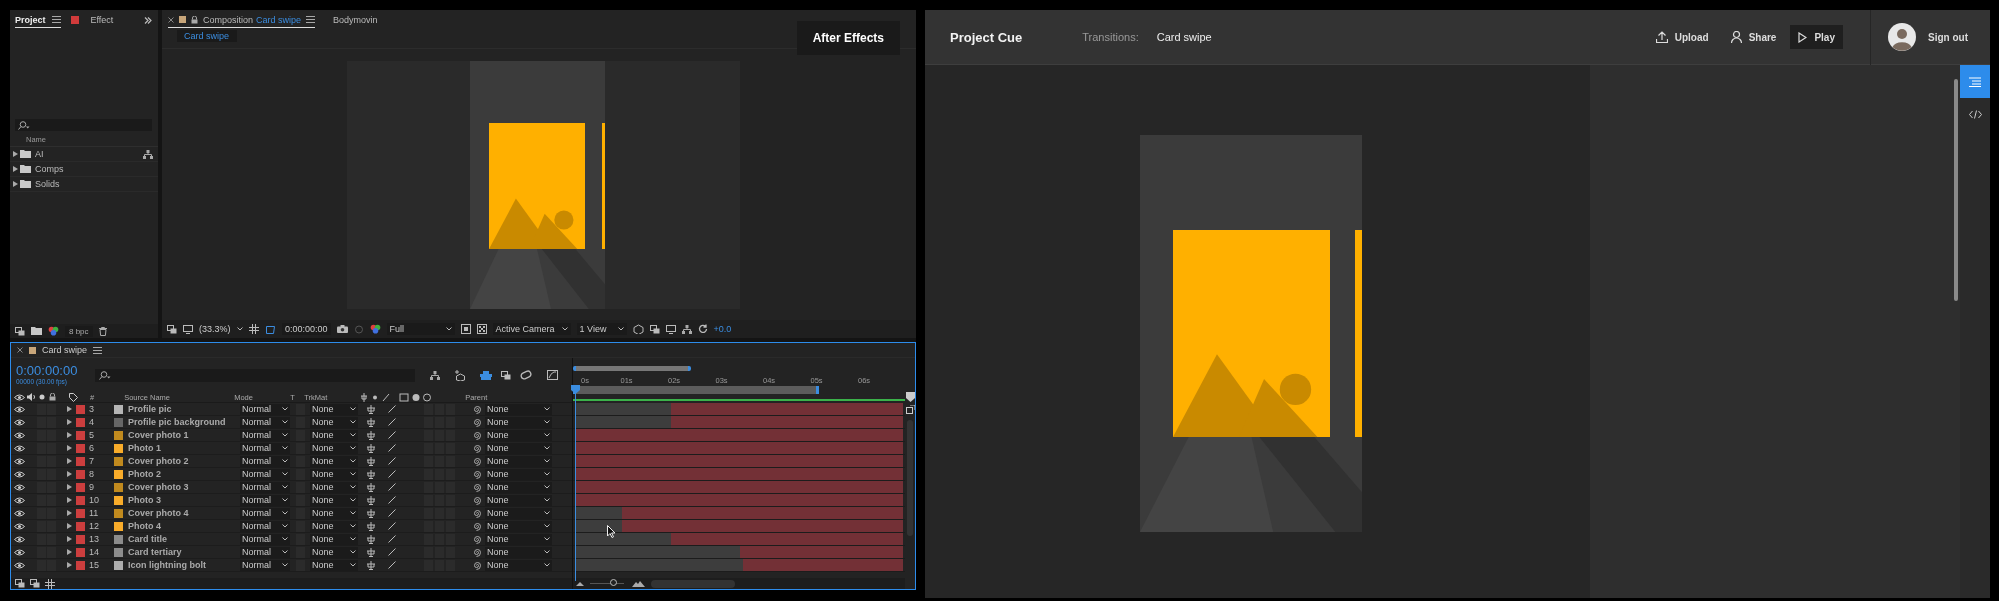 This screenshot has height=601, width=1999. What do you see at coordinates (601, 329) in the screenshot?
I see `views-dropdown: 1 View` at bounding box center [601, 329].